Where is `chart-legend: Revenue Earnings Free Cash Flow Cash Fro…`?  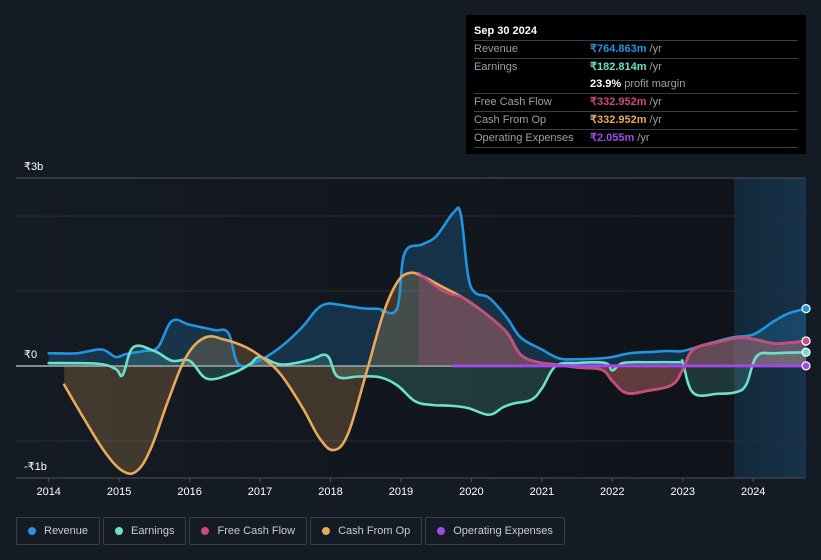 chart-legend: Revenue Earnings Free Cash Flow Cash Fro… is located at coordinates (290, 531).